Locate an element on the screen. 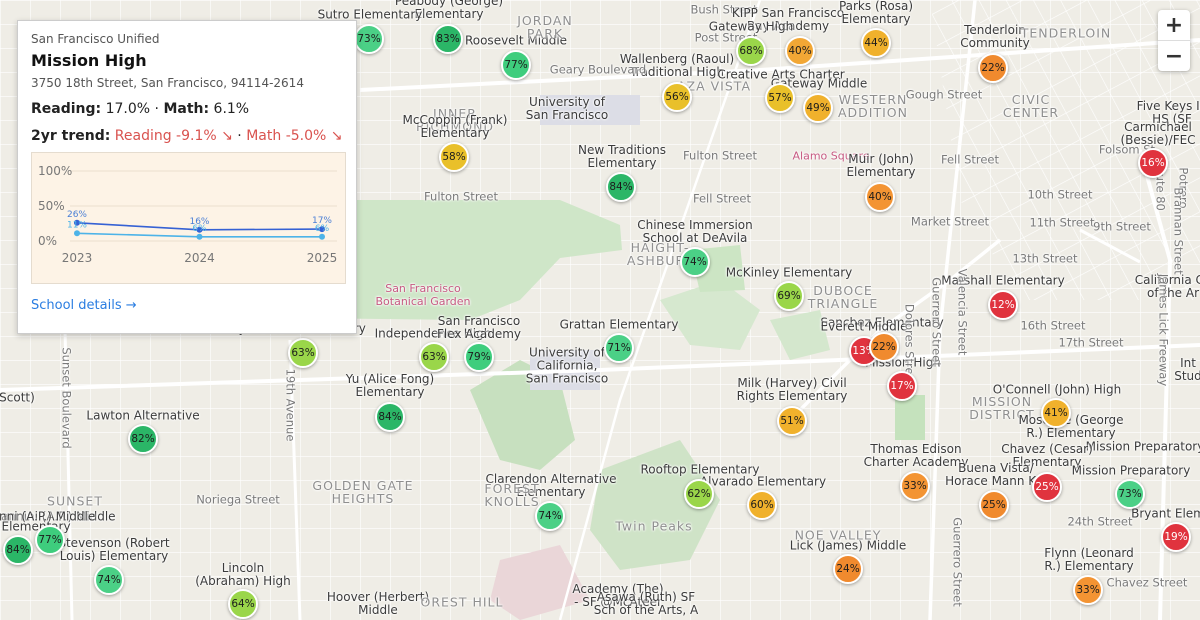 Image resolution: width=1200 pixels, height=620 pixels. trend-chart-svg: 100%50%0%2023 2024 202526%16% 17%11% 6% 6% is located at coordinates (188, 214).